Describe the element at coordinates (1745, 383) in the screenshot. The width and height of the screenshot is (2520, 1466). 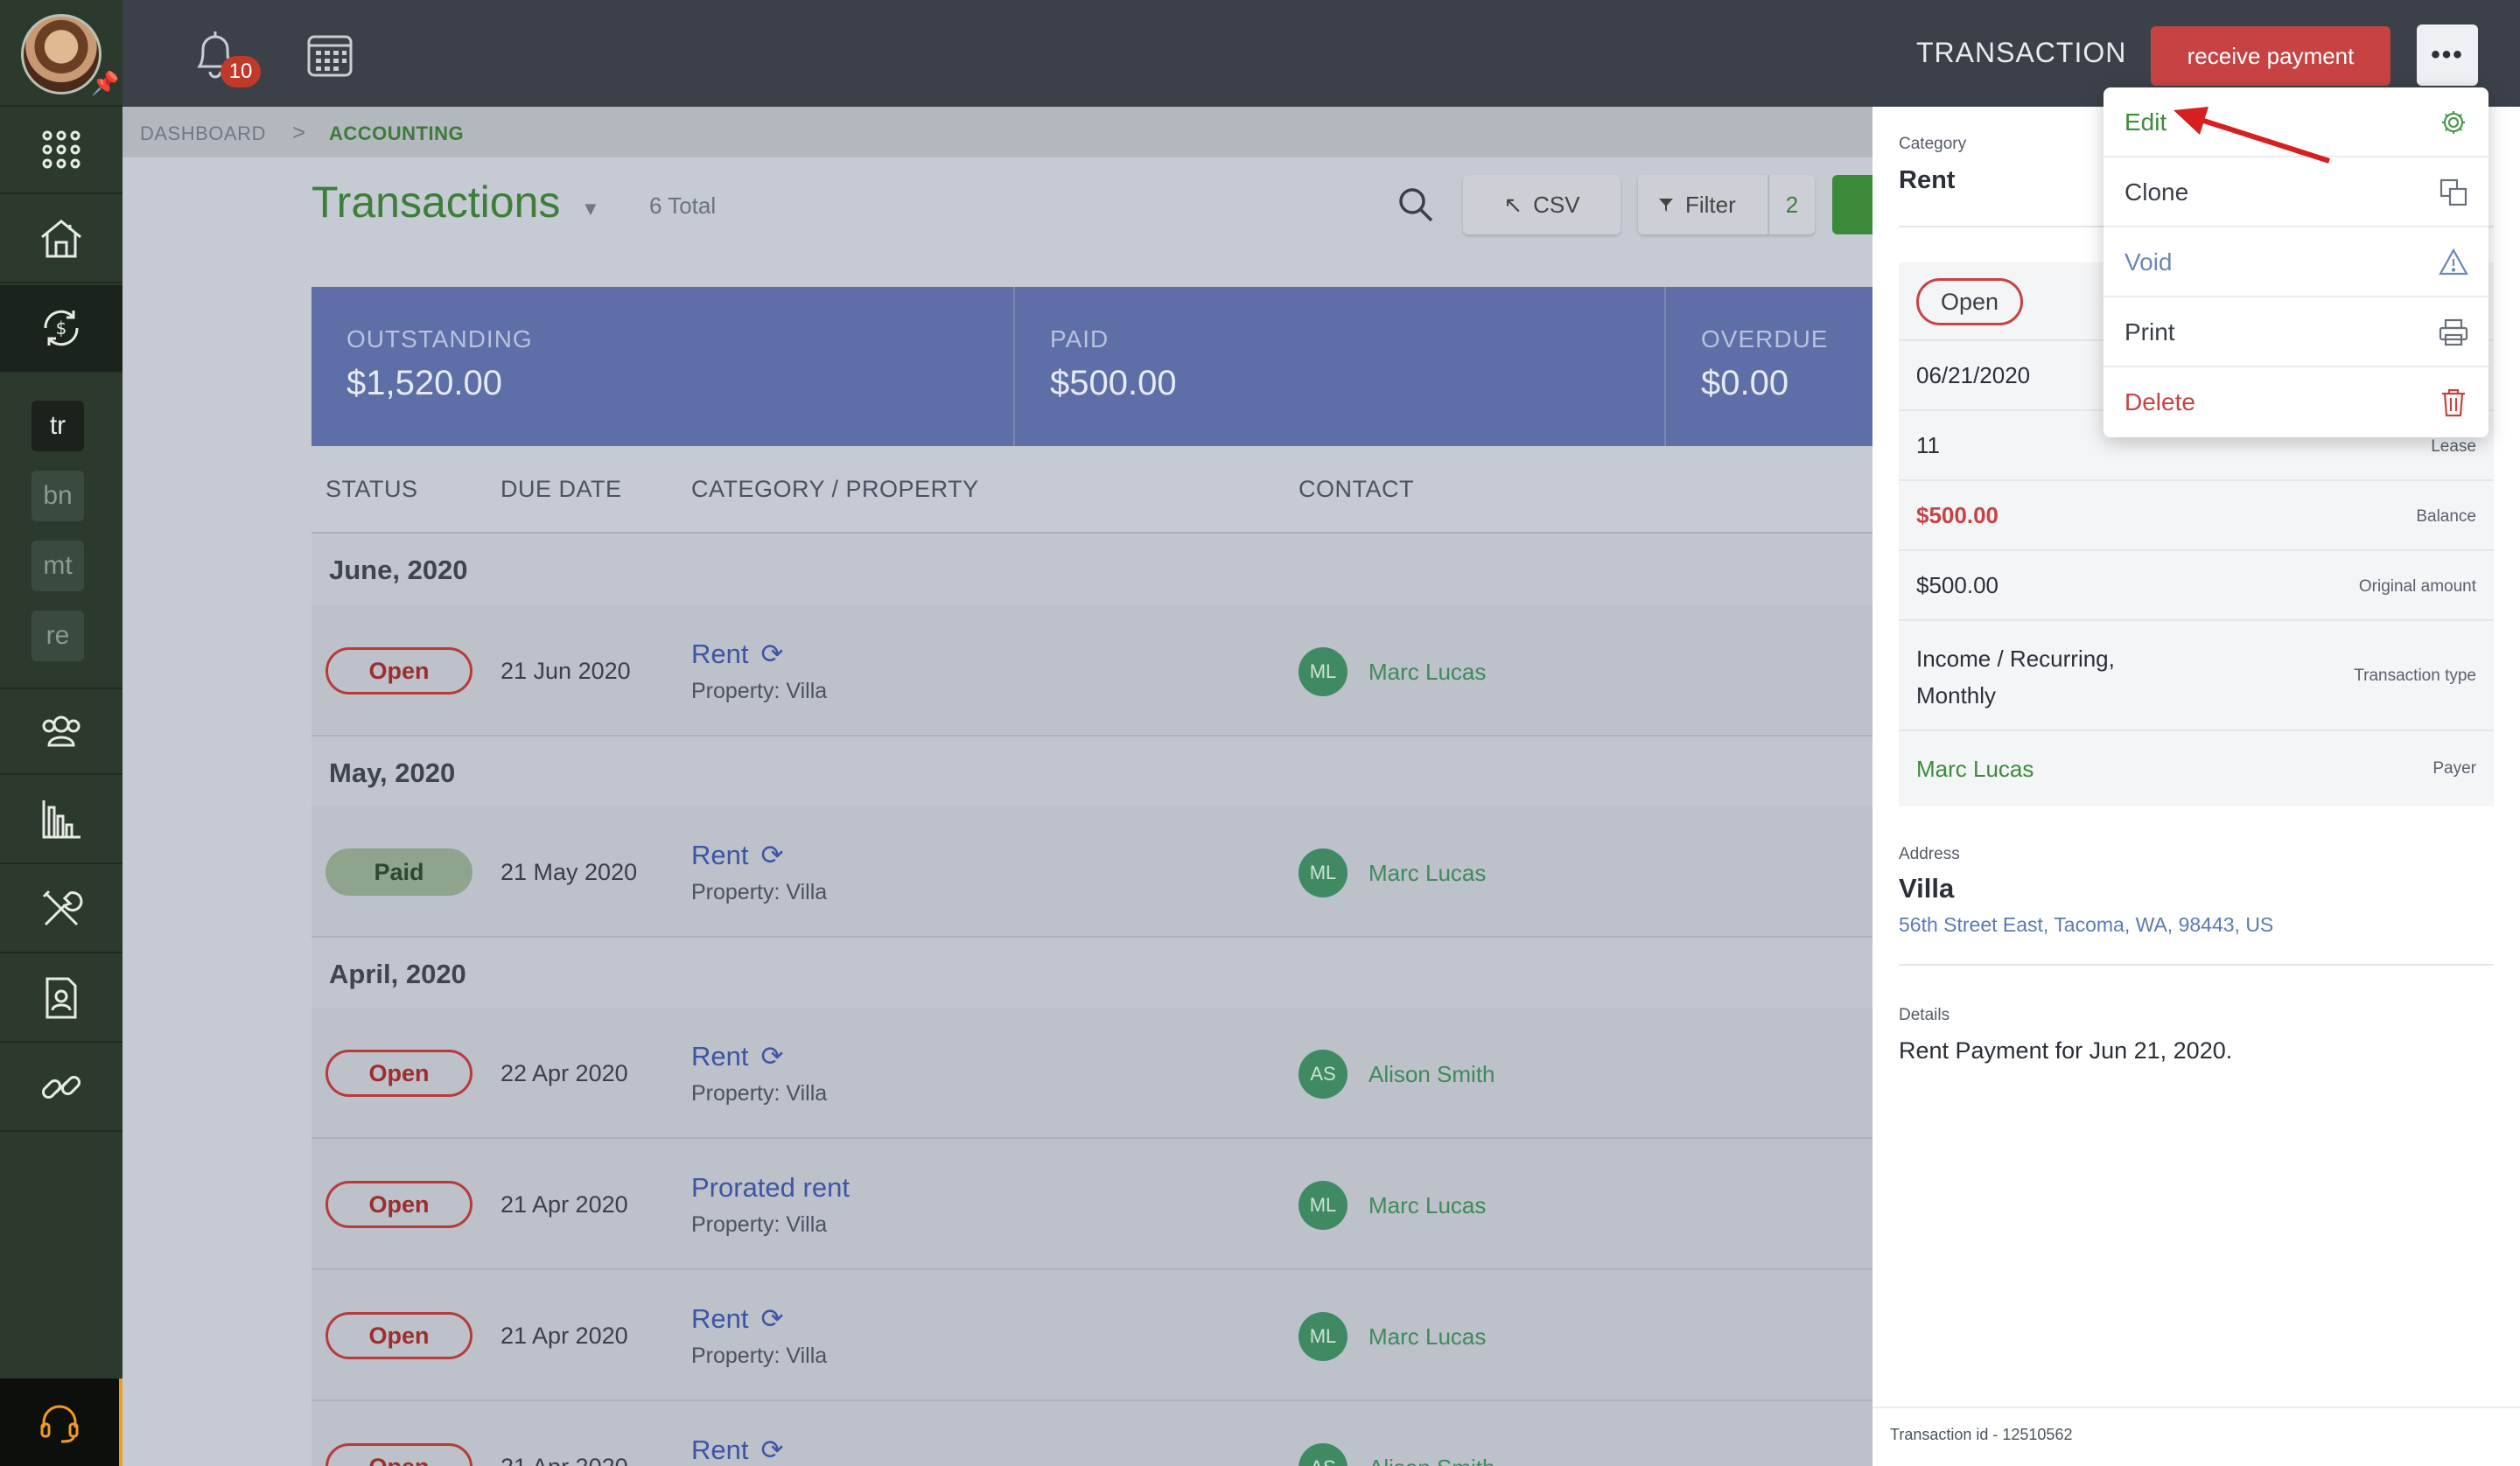
I see `summary-value: $0.00` at that location.